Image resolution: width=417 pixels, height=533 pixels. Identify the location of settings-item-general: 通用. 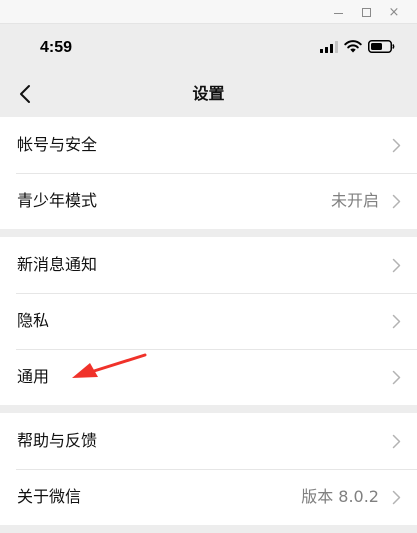
(208, 377).